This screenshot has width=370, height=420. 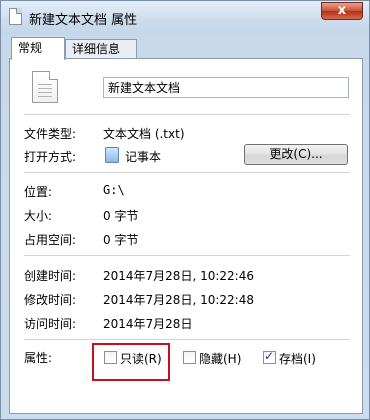 I want to click on file-name-input, so click(x=226, y=87).